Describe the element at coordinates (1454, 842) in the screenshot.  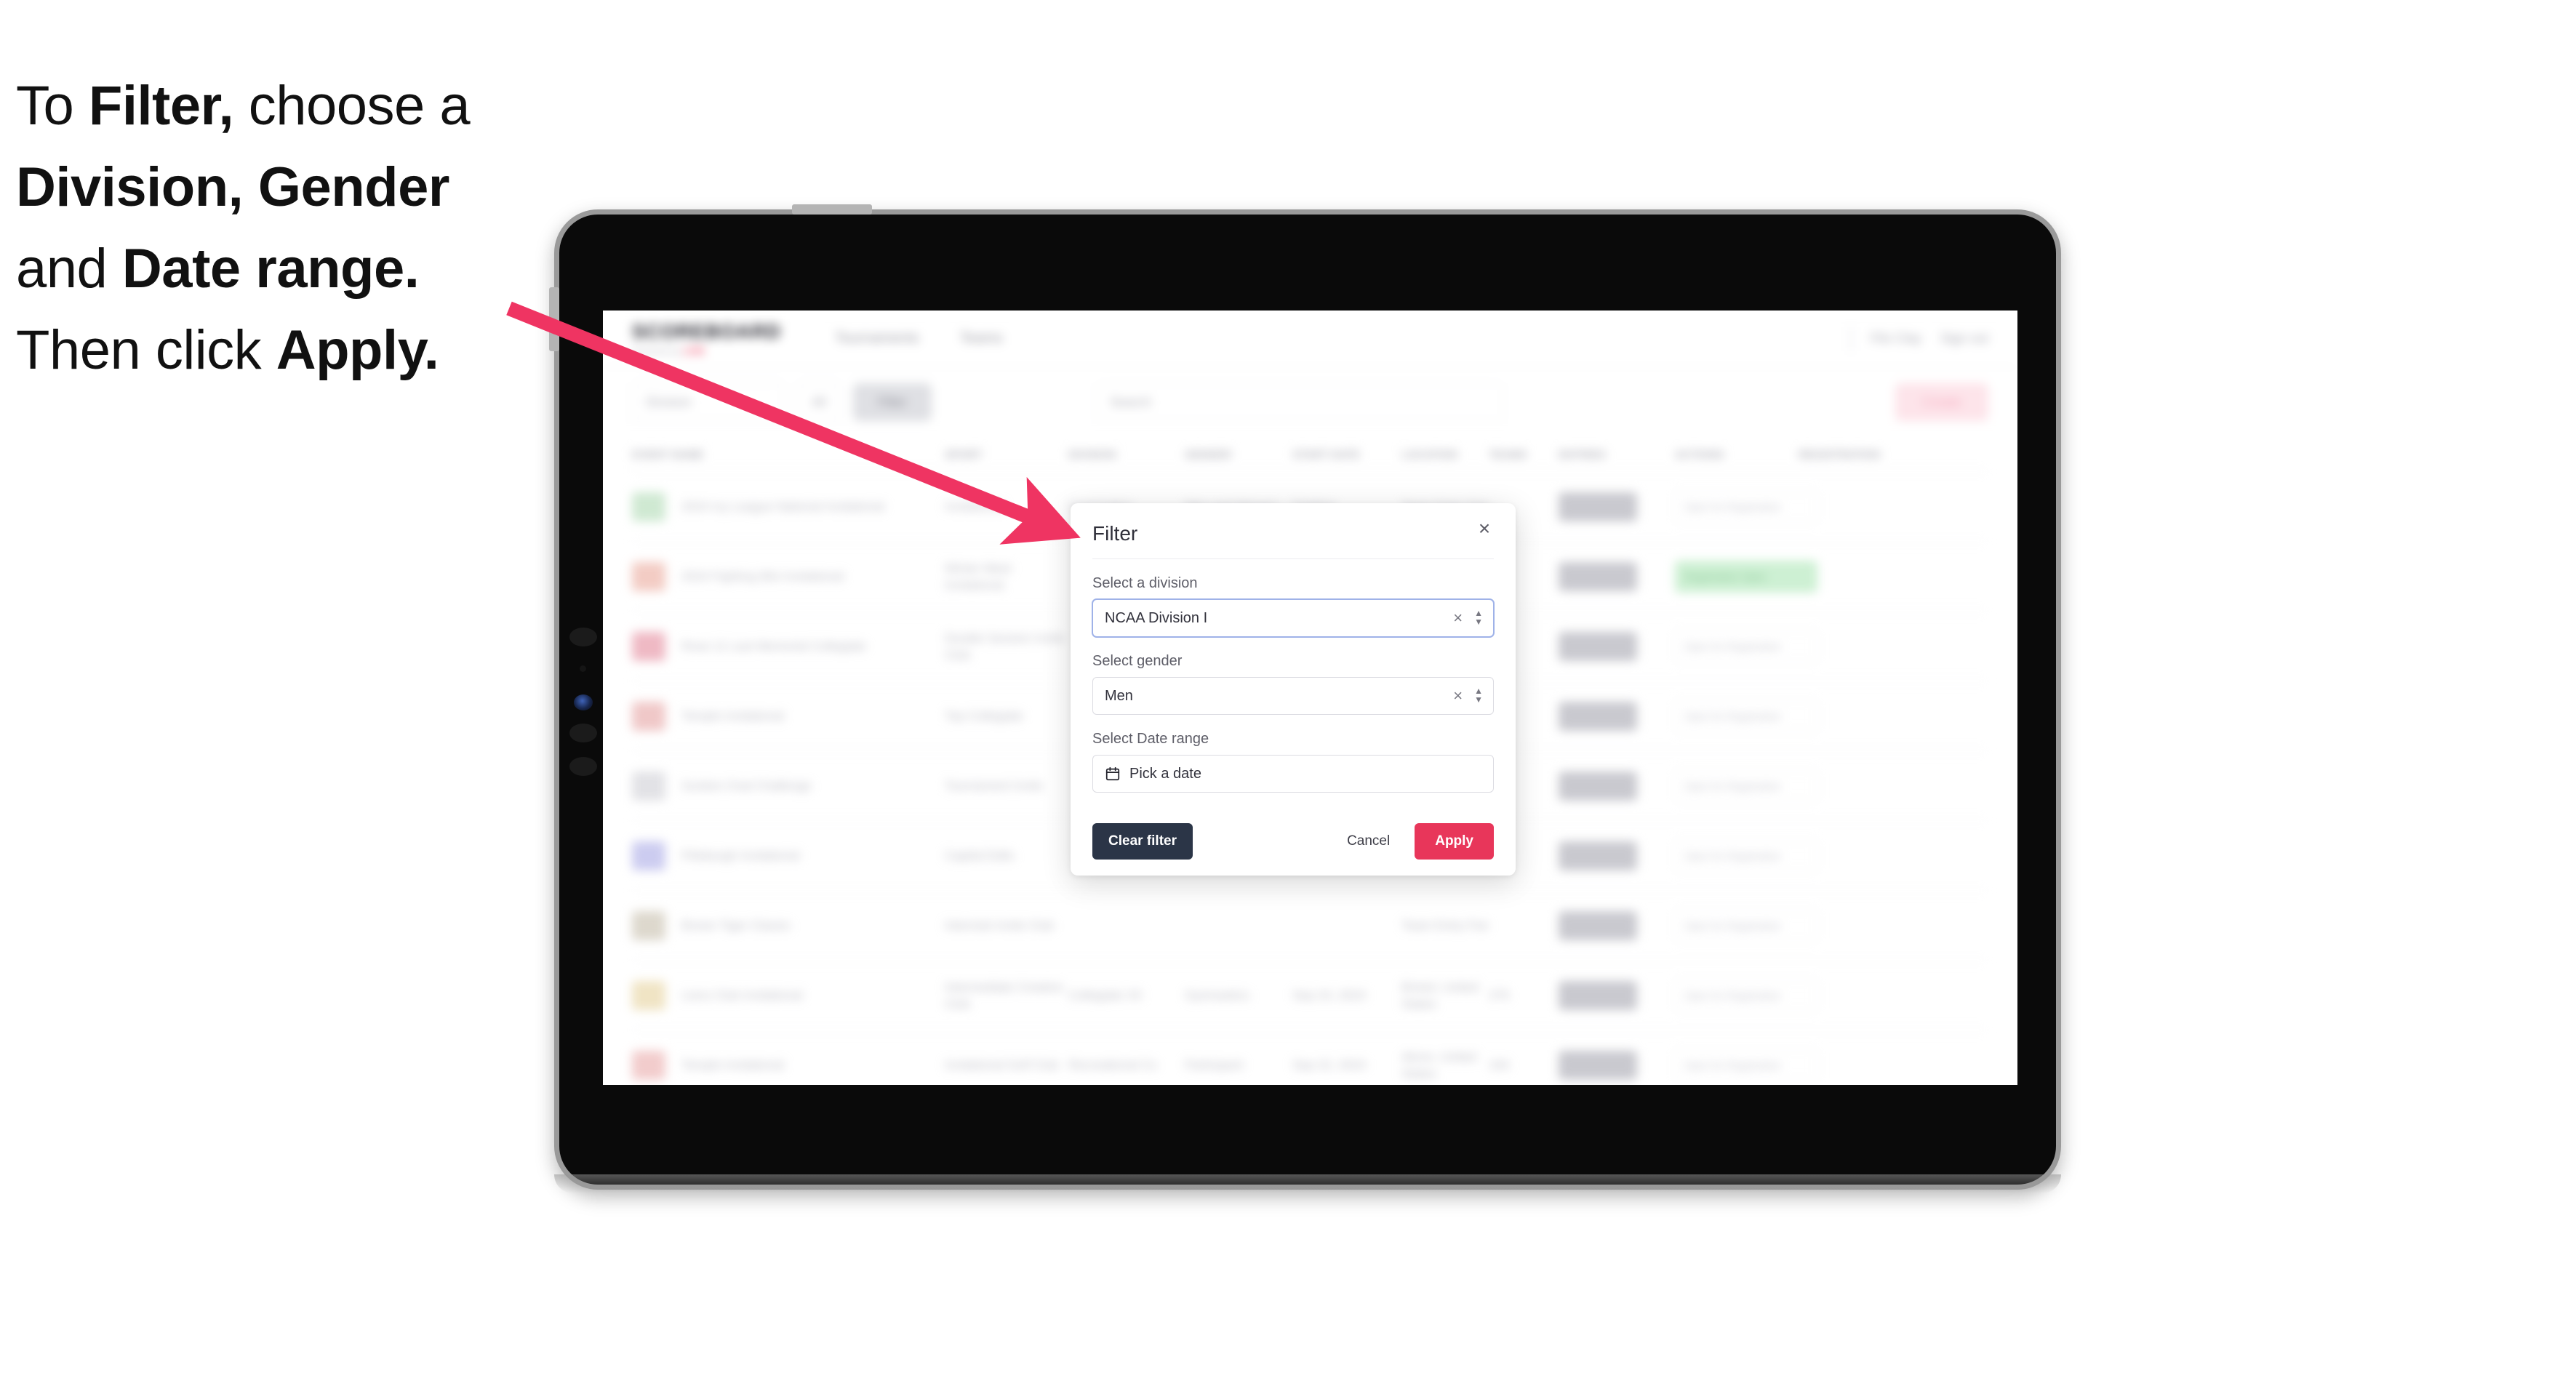
I see `apply-button: Apply` at that location.